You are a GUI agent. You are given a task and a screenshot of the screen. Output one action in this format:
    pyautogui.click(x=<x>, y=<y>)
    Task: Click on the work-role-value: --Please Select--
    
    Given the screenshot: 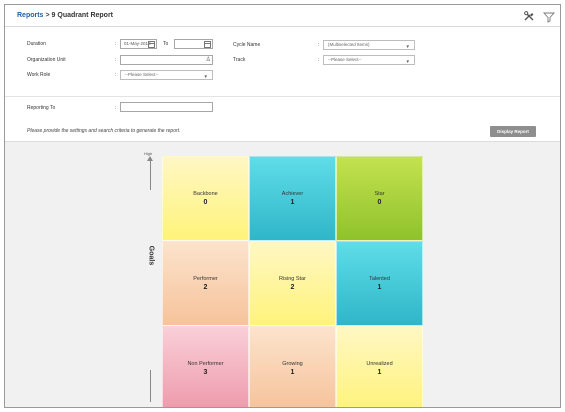 What is the action you would take?
    pyautogui.click(x=142, y=74)
    